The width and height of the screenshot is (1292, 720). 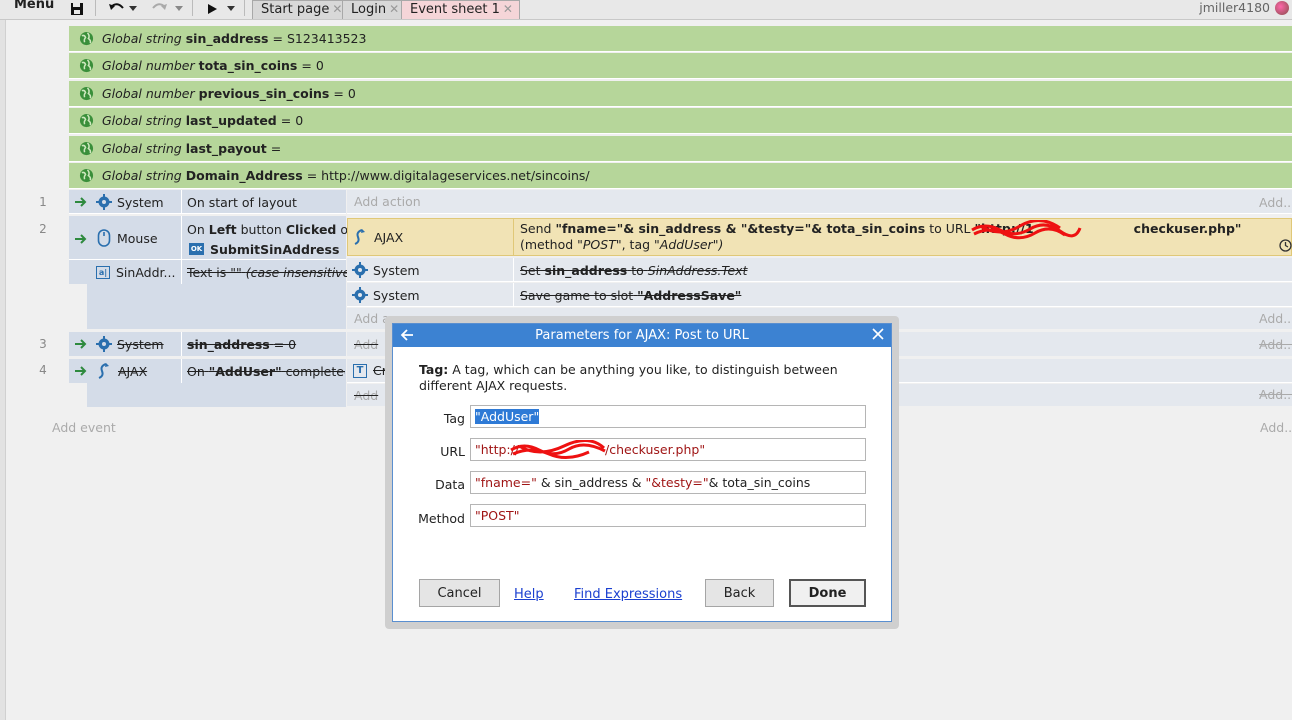 What do you see at coordinates (819, 202) in the screenshot?
I see `add-action-row: Add action` at bounding box center [819, 202].